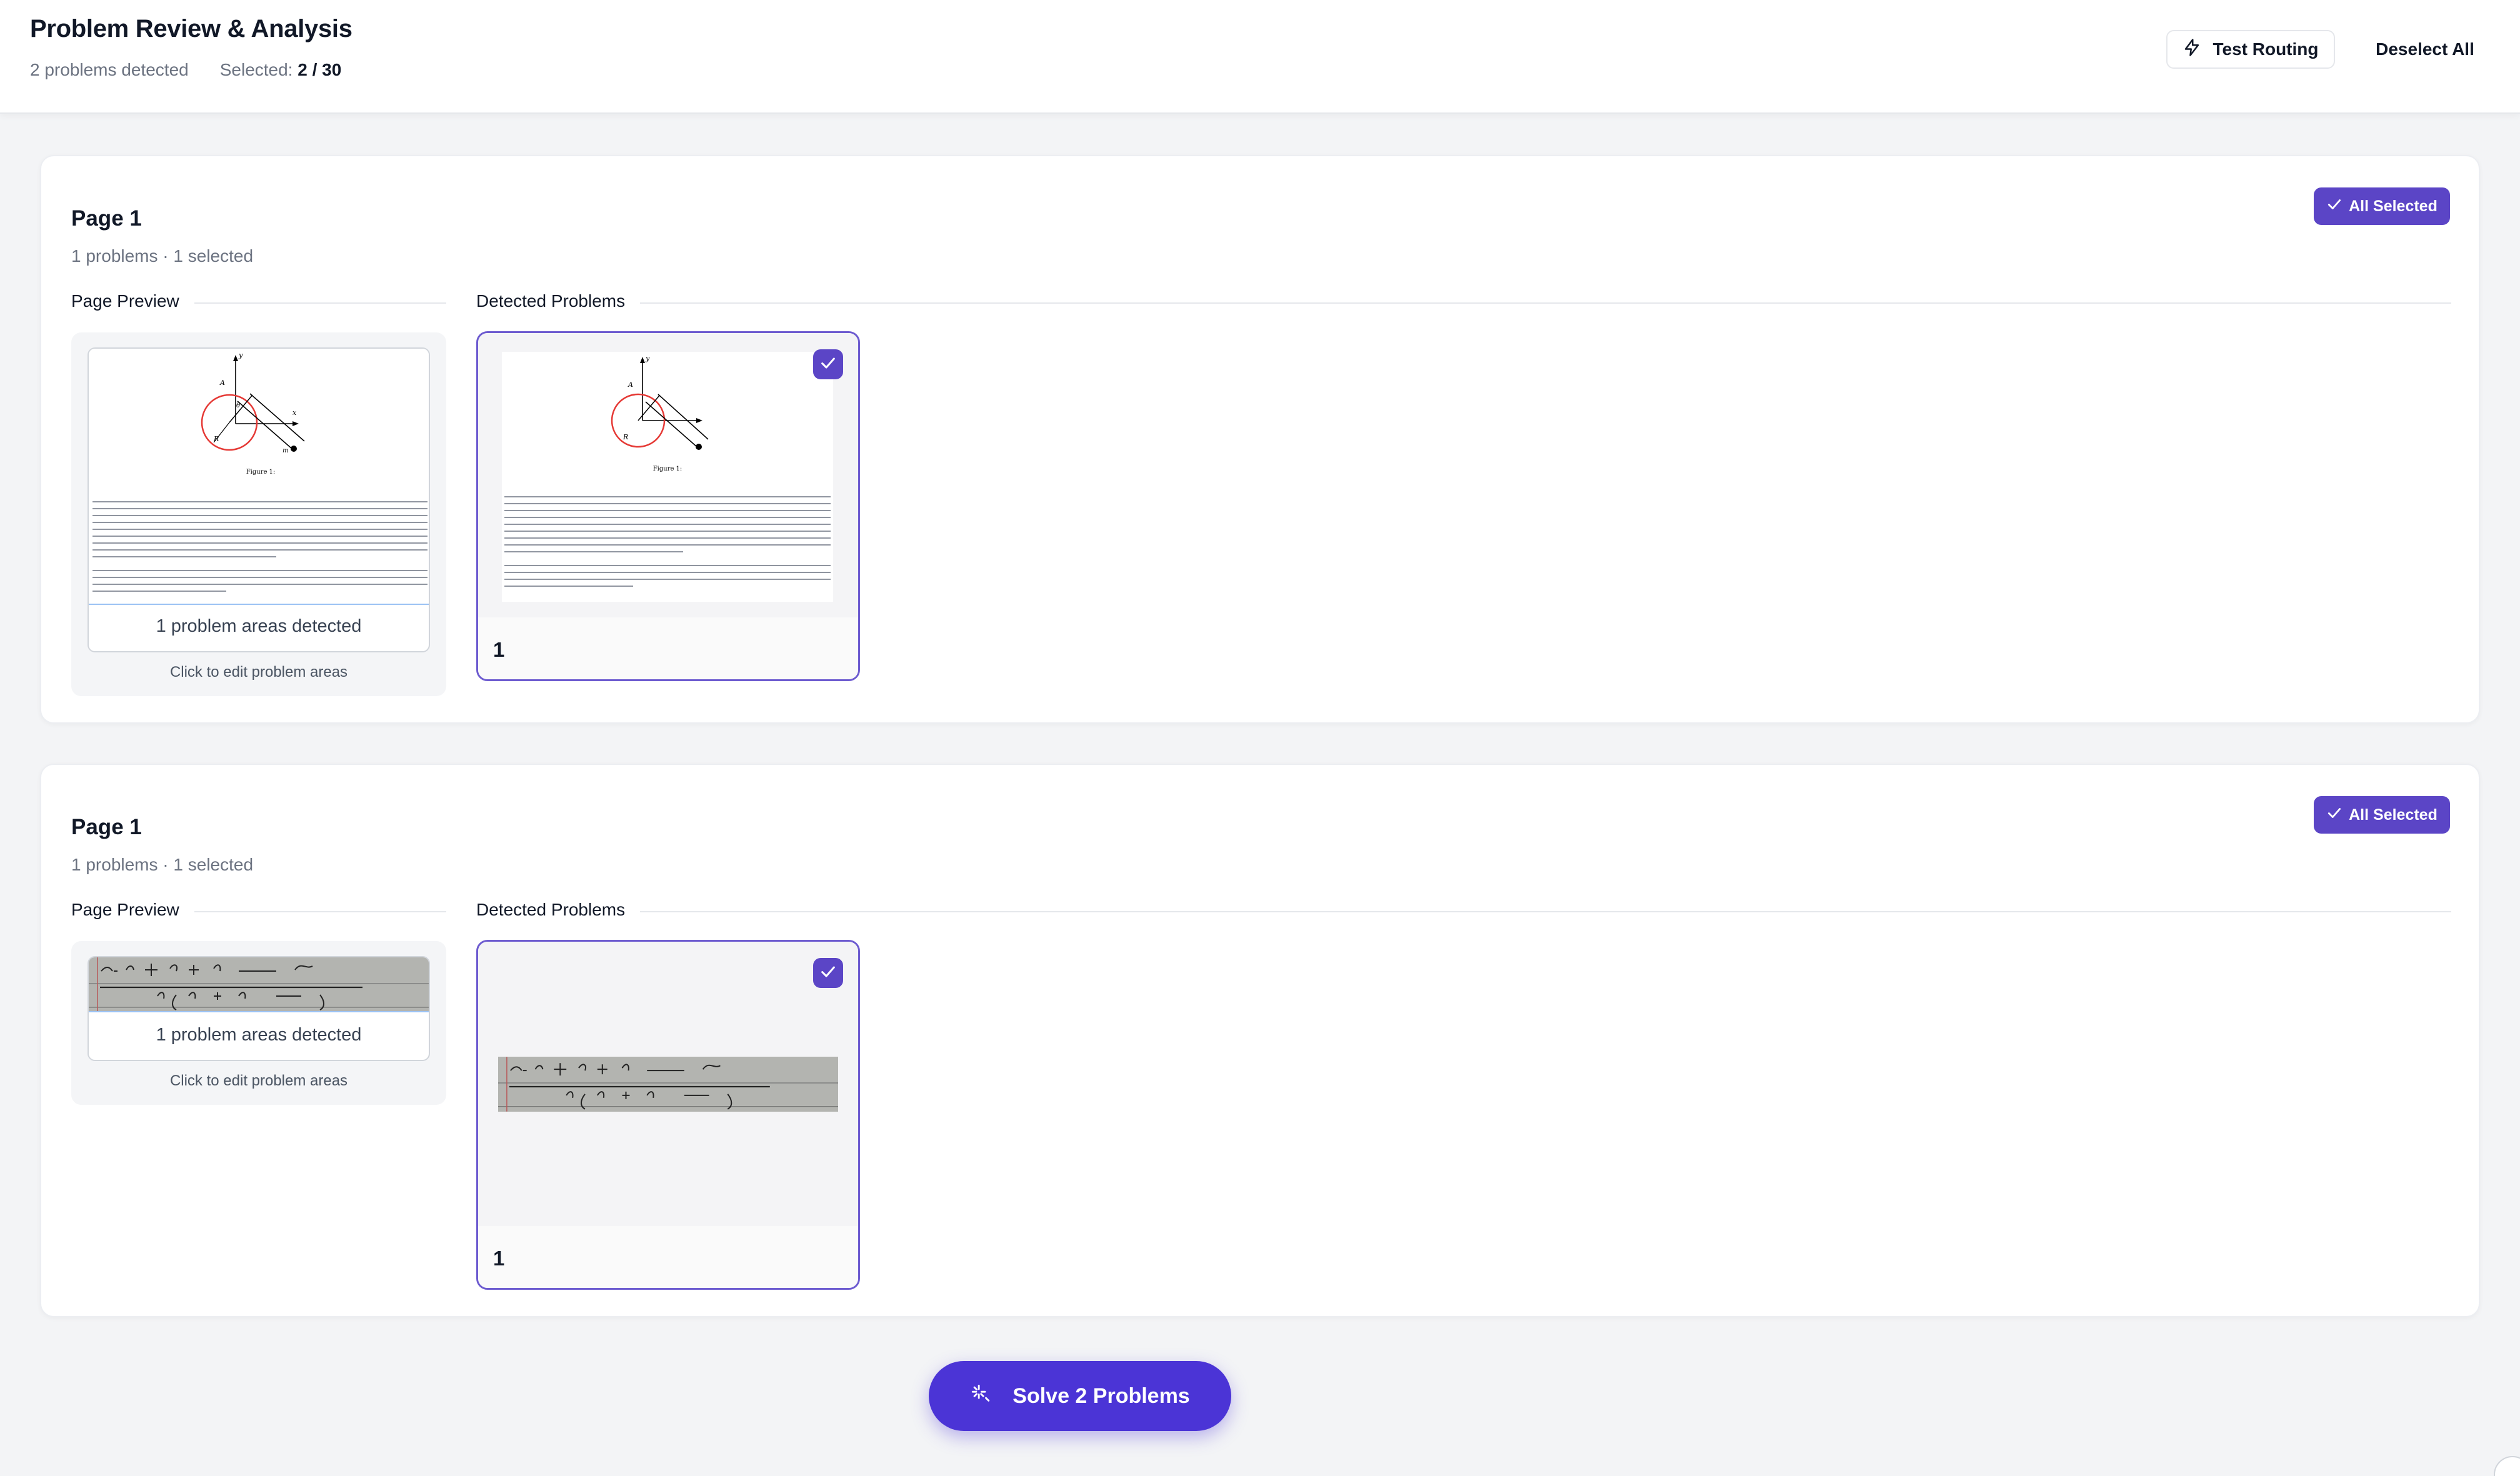 The width and height of the screenshot is (2520, 1476). I want to click on header-meta: 2 problems detected Selected: 2 / 30, so click(185, 70).